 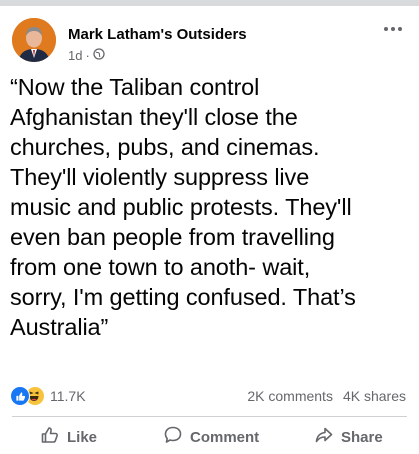 I want to click on post-time: 1d, so click(x=75, y=55).